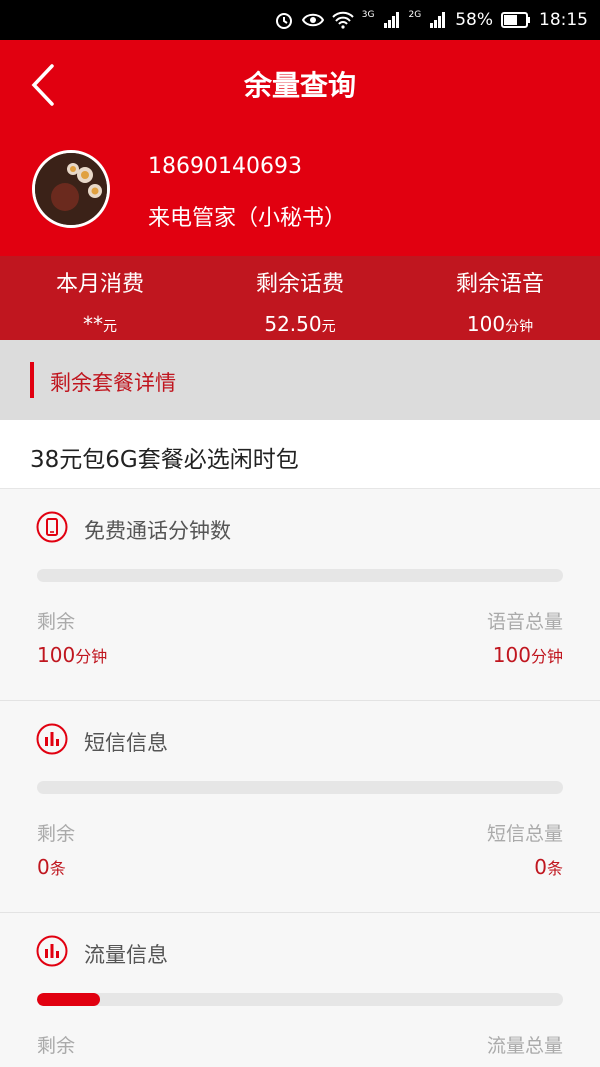  Describe the element at coordinates (69, 999) in the screenshot. I see `progress-fill` at that location.